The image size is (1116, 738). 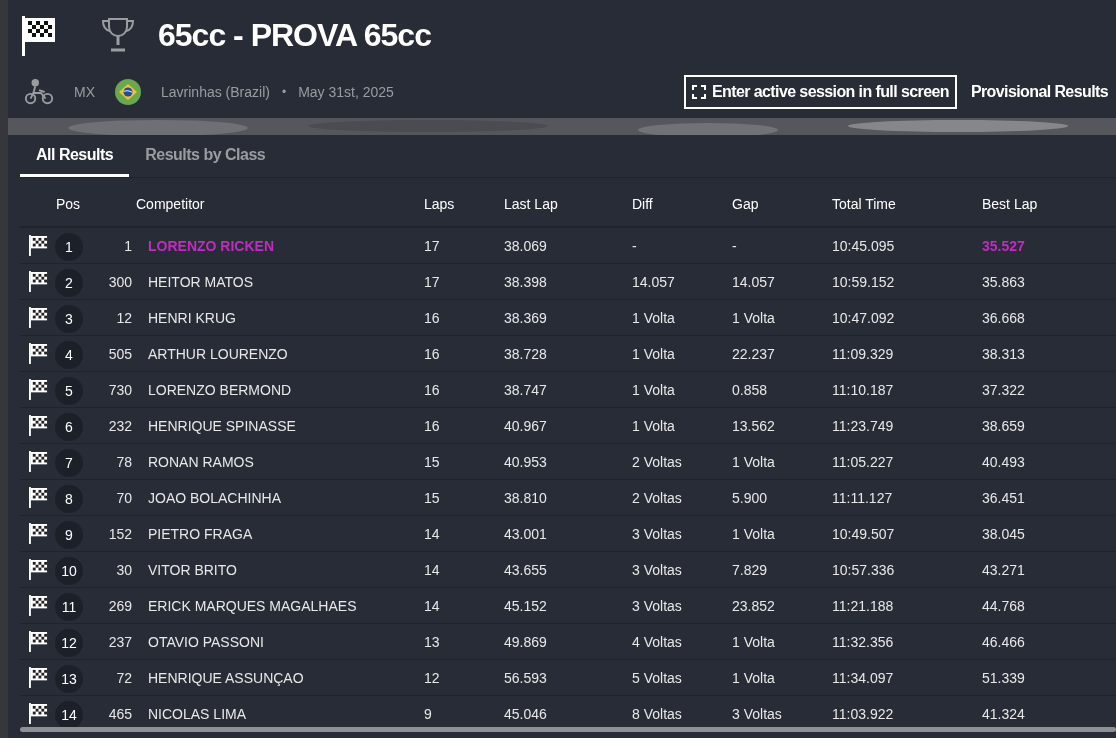 What do you see at coordinates (432, 461) in the screenshot?
I see `laps-cell: 15` at bounding box center [432, 461].